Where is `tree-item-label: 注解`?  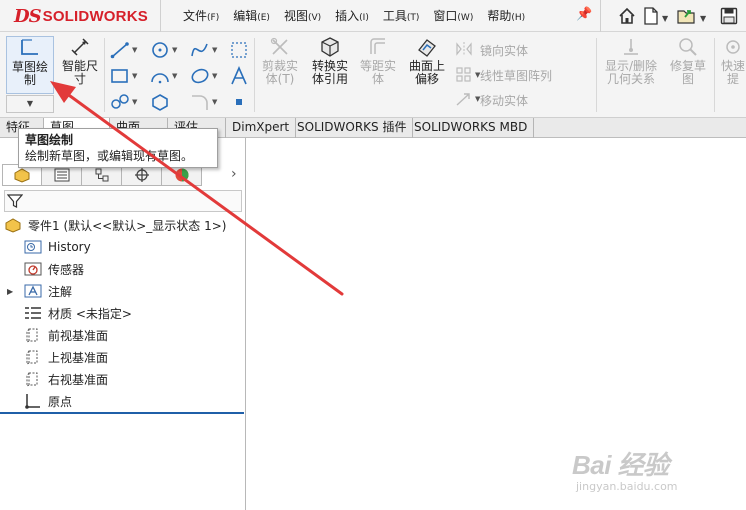 tree-item-label: 注解 is located at coordinates (60, 291).